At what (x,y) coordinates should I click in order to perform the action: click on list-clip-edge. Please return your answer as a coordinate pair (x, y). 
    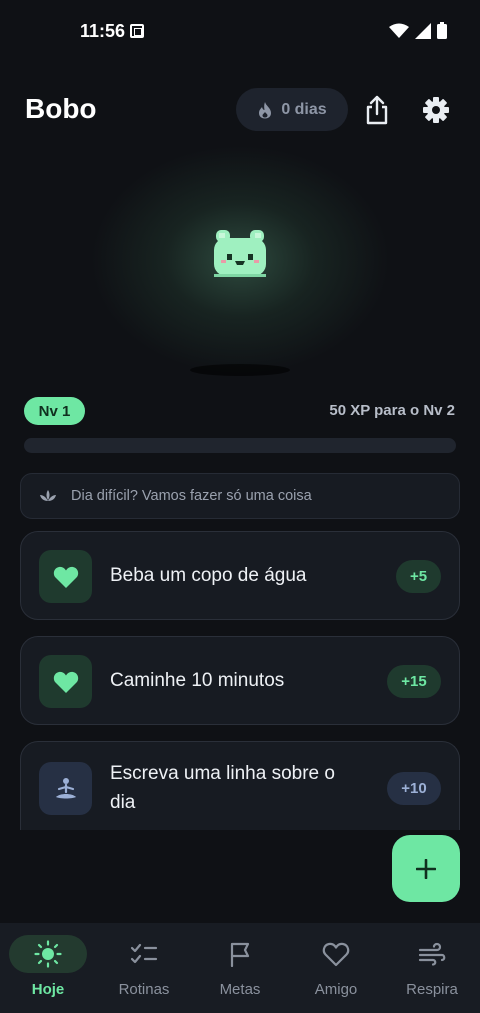
    Looking at the image, I should click on (240, 837).